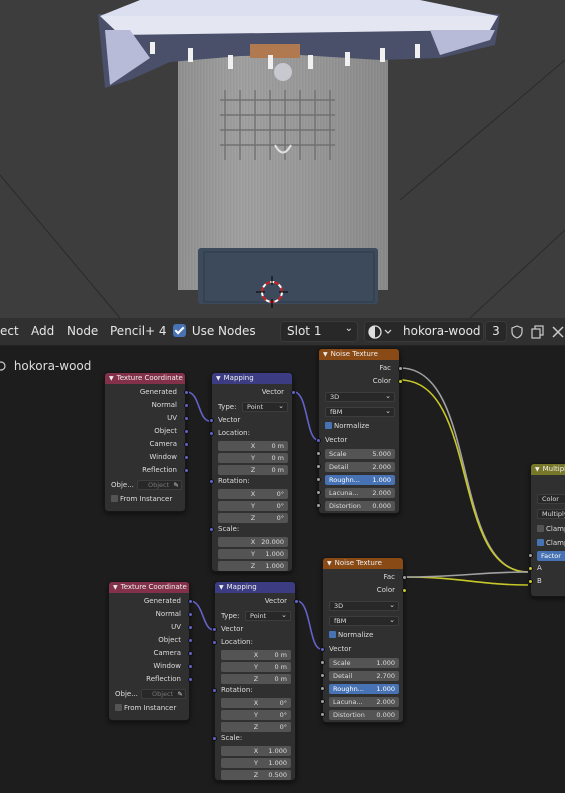  What do you see at coordinates (517, 332) in the screenshot?
I see `shield-icon` at bounding box center [517, 332].